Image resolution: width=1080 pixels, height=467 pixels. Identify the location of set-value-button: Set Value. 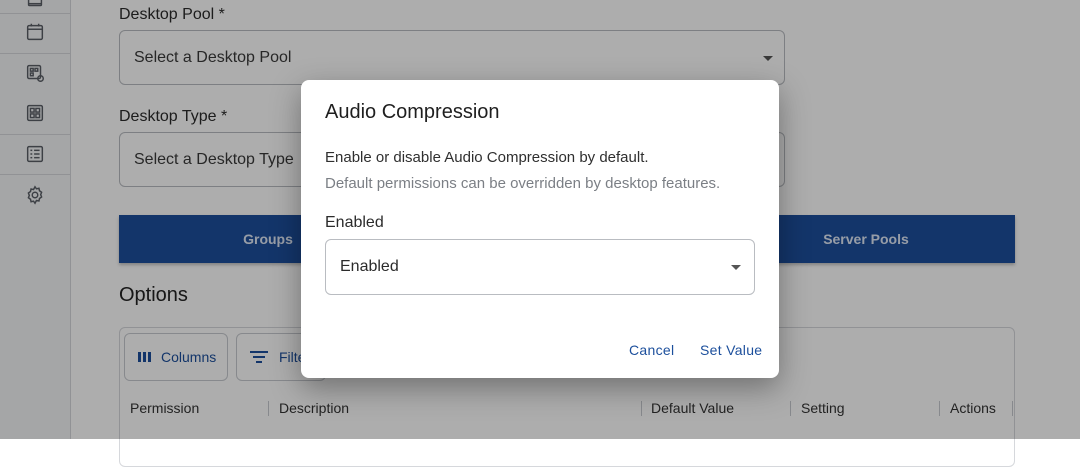
(731, 350).